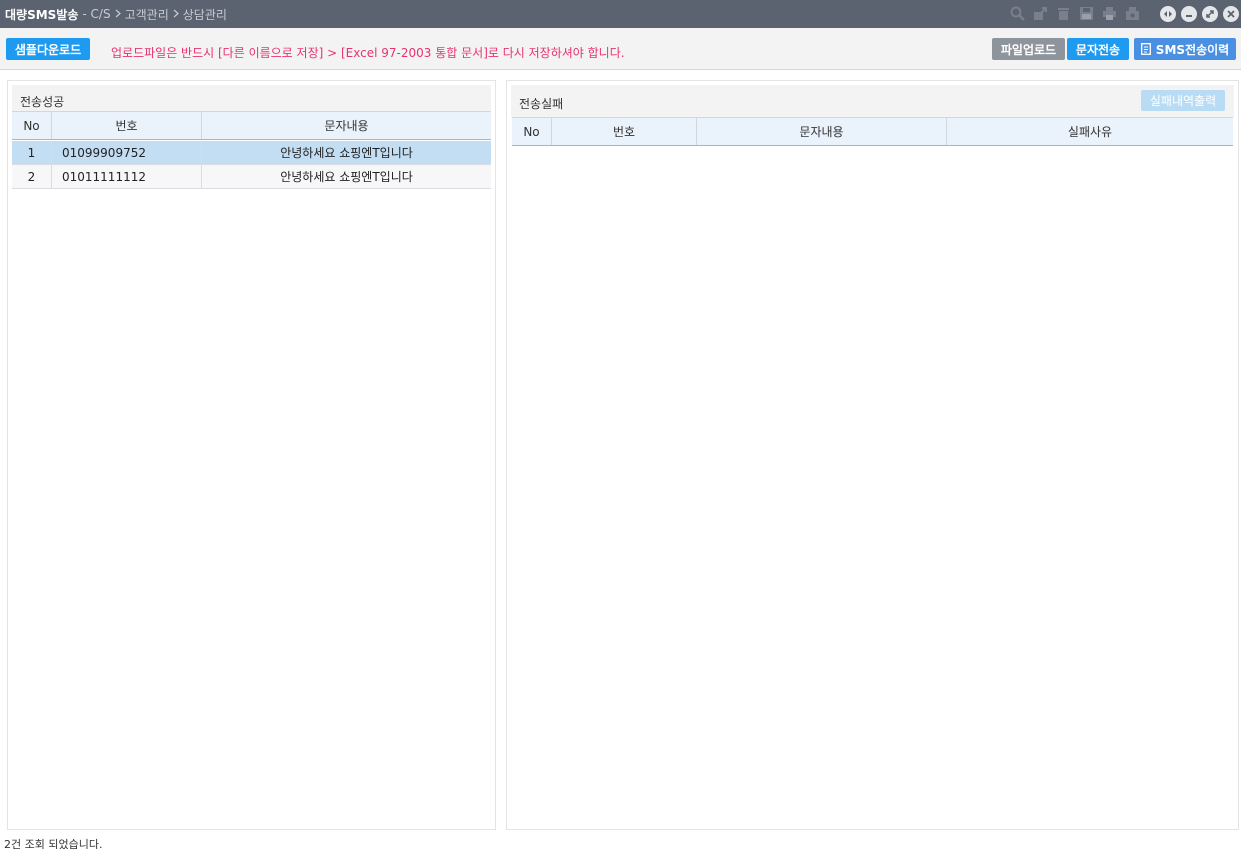 The image size is (1241, 849). I want to click on fit-icon, so click(1168, 14).